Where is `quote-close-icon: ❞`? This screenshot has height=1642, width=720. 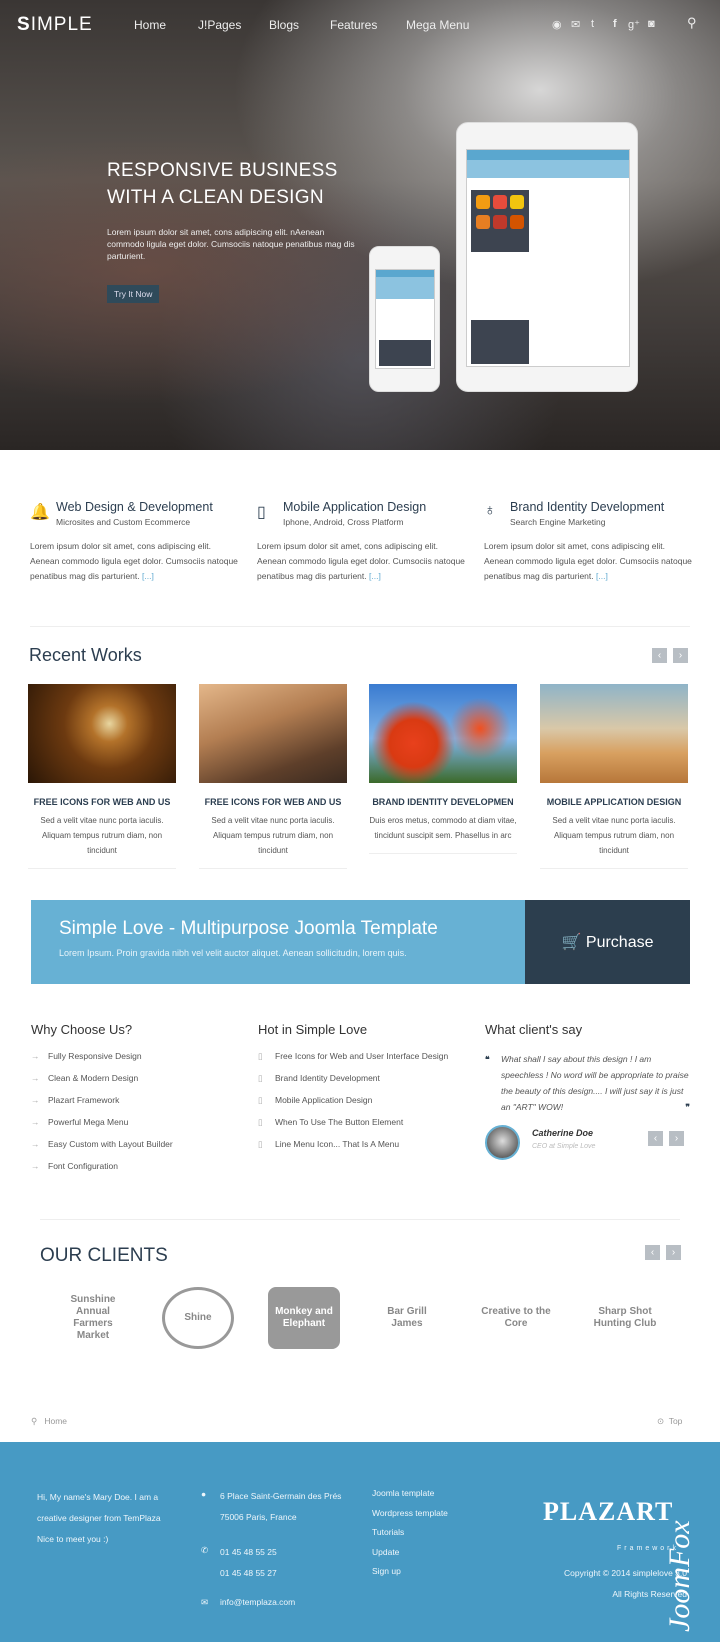 quote-close-icon: ❞ is located at coordinates (687, 1107).